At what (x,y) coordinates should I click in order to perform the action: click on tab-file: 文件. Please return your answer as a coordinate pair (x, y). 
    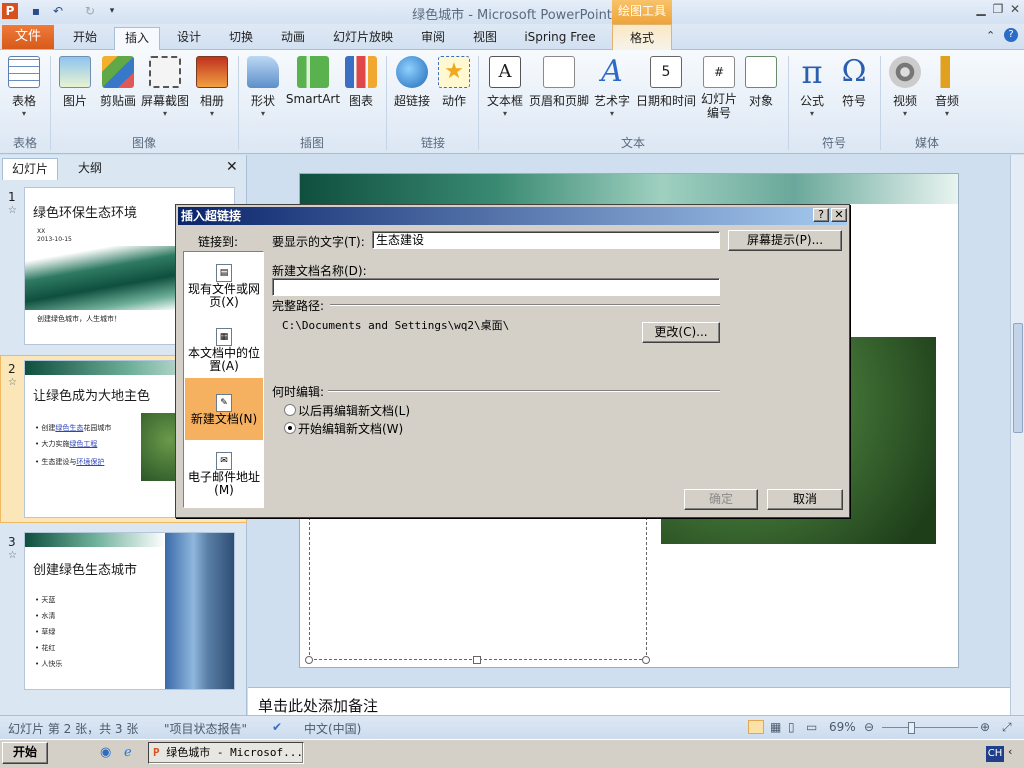
    Looking at the image, I should click on (28, 37).